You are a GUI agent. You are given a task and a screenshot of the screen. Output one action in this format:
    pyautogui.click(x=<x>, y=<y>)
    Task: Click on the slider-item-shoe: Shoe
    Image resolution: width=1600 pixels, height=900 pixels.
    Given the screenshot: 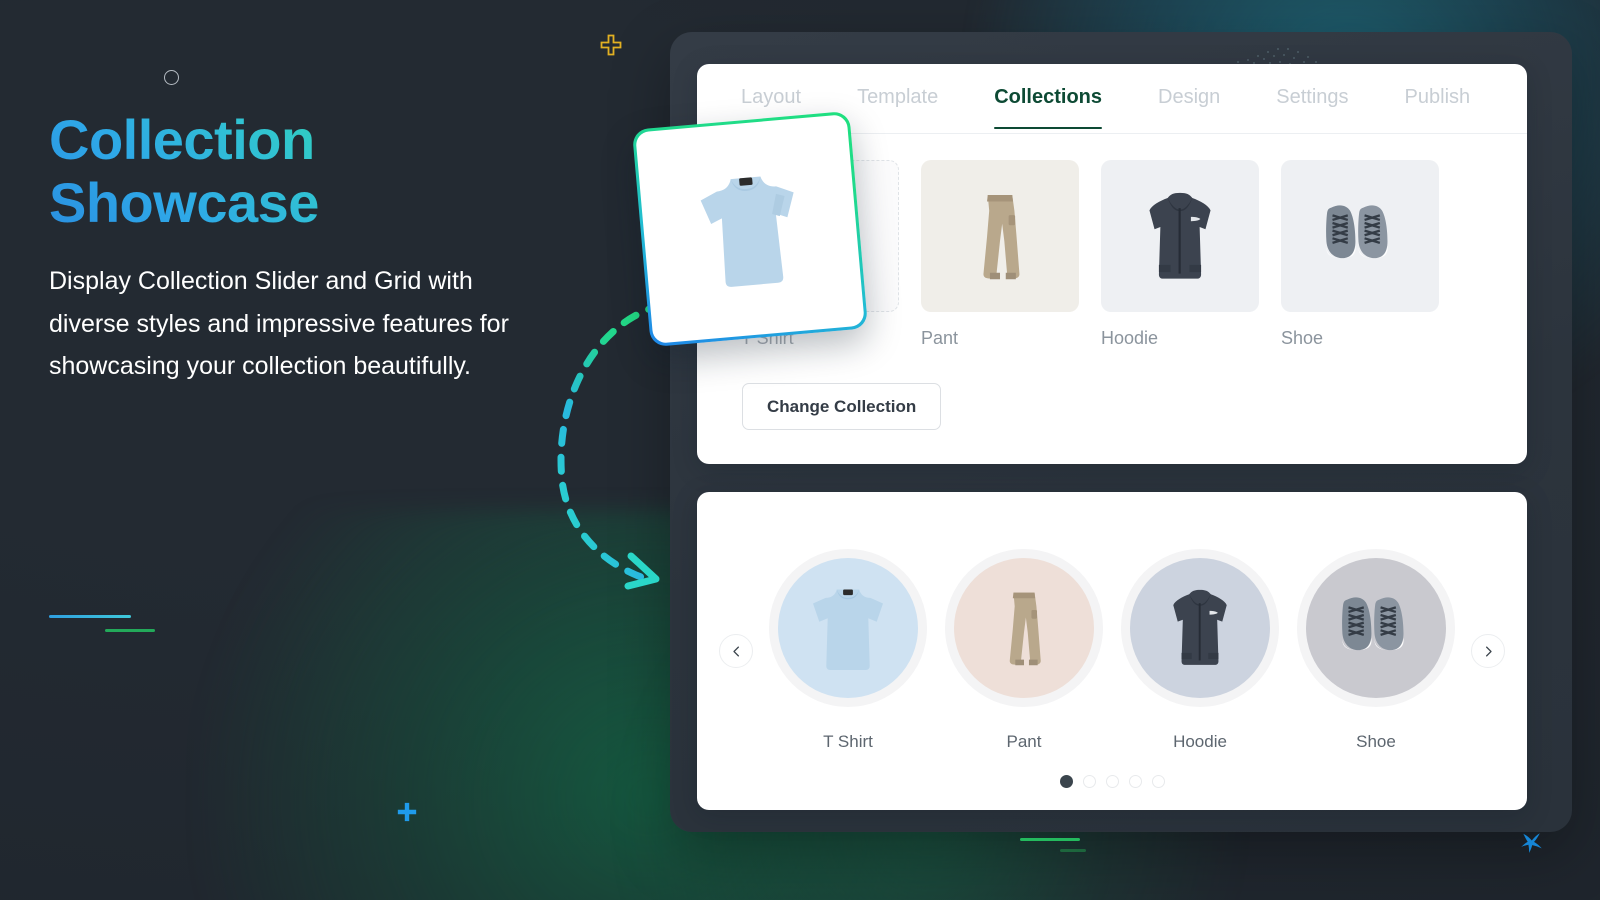 What is the action you would take?
    pyautogui.click(x=1376, y=655)
    